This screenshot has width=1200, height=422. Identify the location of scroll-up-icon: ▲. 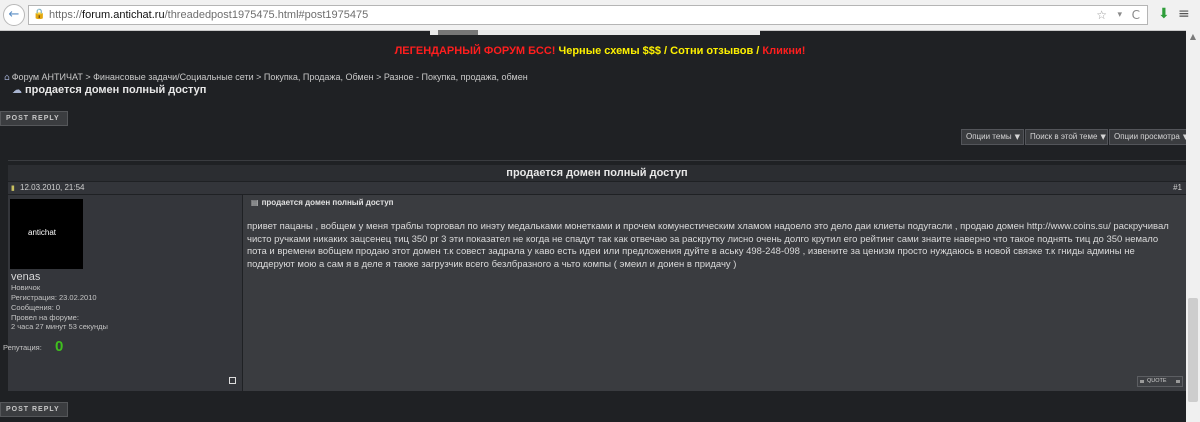
(1193, 36).